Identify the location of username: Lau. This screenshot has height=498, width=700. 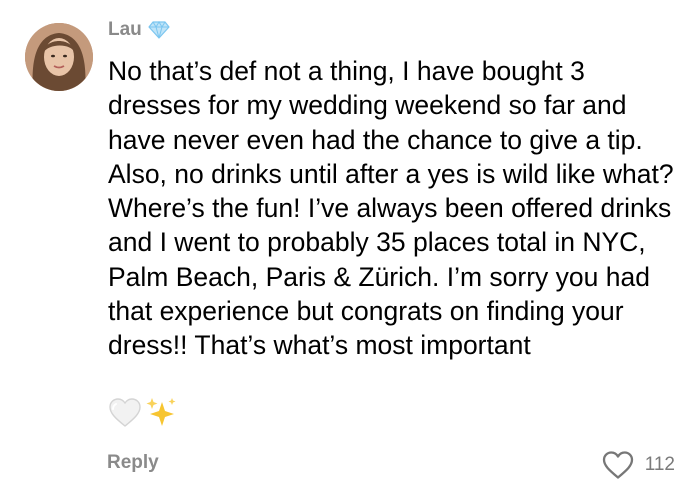
(125, 30).